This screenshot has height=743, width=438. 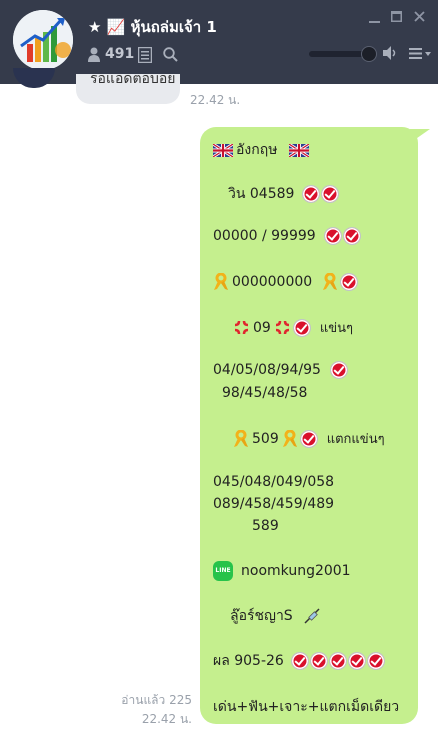 What do you see at coordinates (390, 53) in the screenshot?
I see `speaker-icon` at bounding box center [390, 53].